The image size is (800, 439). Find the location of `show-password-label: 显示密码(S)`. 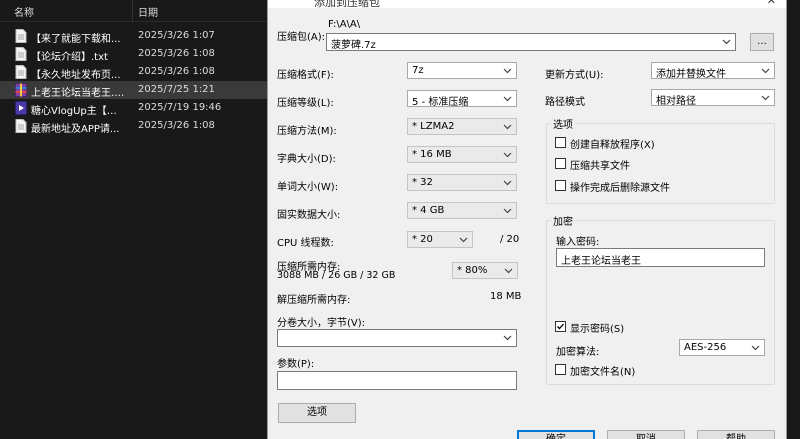

show-password-label: 显示密码(S) is located at coordinates (597, 329).